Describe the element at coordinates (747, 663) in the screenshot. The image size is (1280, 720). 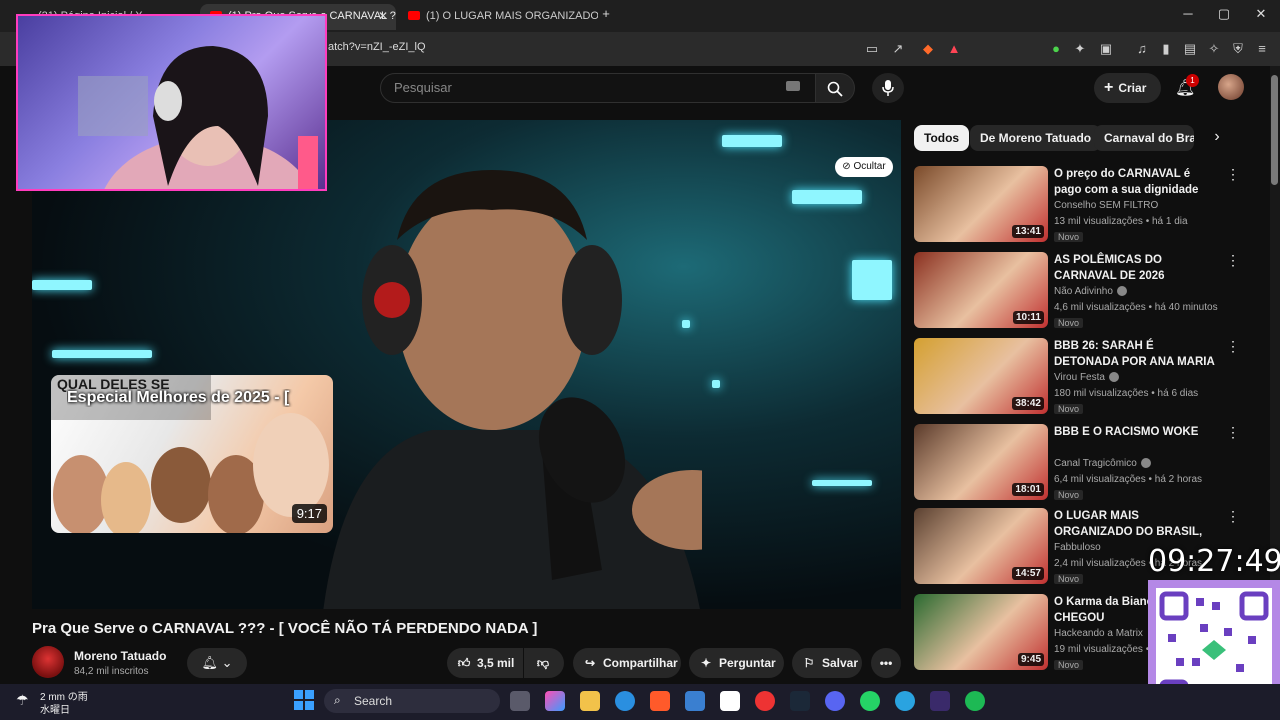
I see `ask-label: Perguntar` at that location.